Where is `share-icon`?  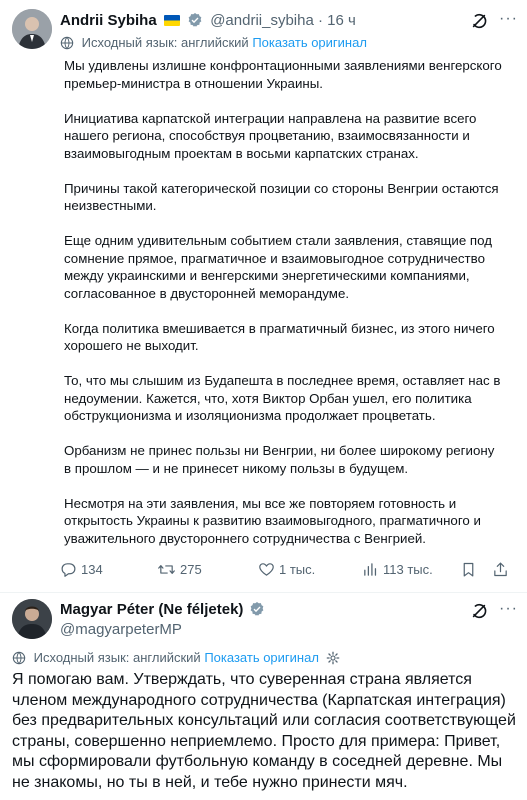 share-icon is located at coordinates (500, 569).